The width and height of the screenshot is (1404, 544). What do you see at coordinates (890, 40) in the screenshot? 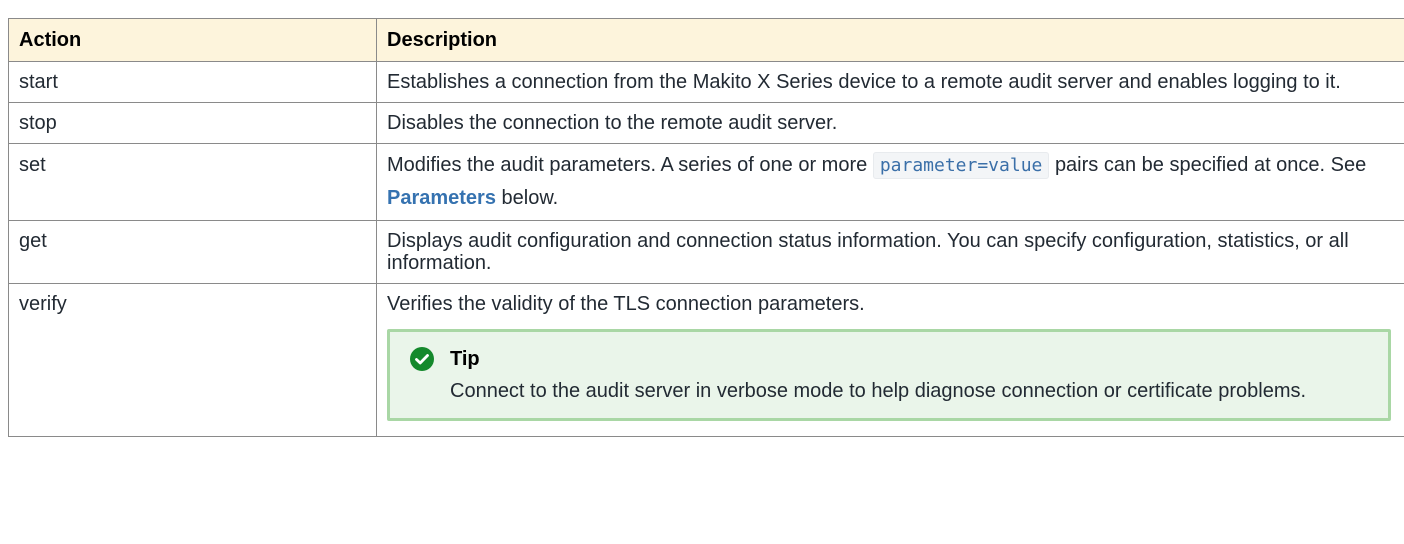
I see `column-header-description: Description` at bounding box center [890, 40].